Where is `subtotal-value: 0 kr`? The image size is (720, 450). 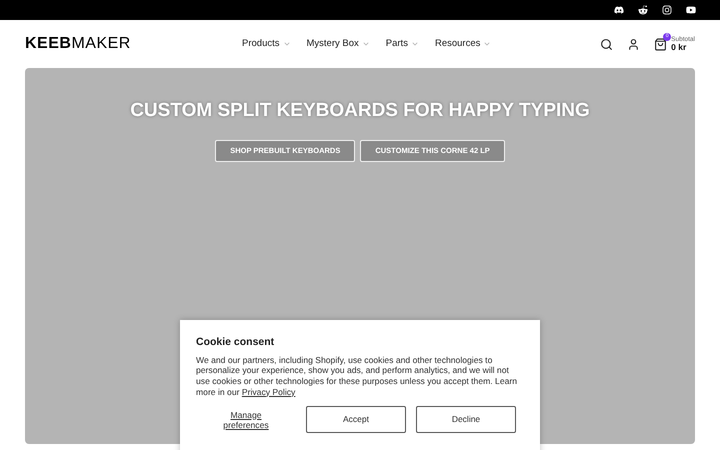
subtotal-value: 0 kr is located at coordinates (679, 47).